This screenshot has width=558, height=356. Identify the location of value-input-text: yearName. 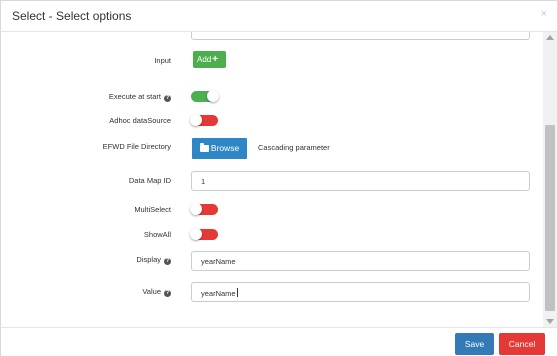
(218, 293).